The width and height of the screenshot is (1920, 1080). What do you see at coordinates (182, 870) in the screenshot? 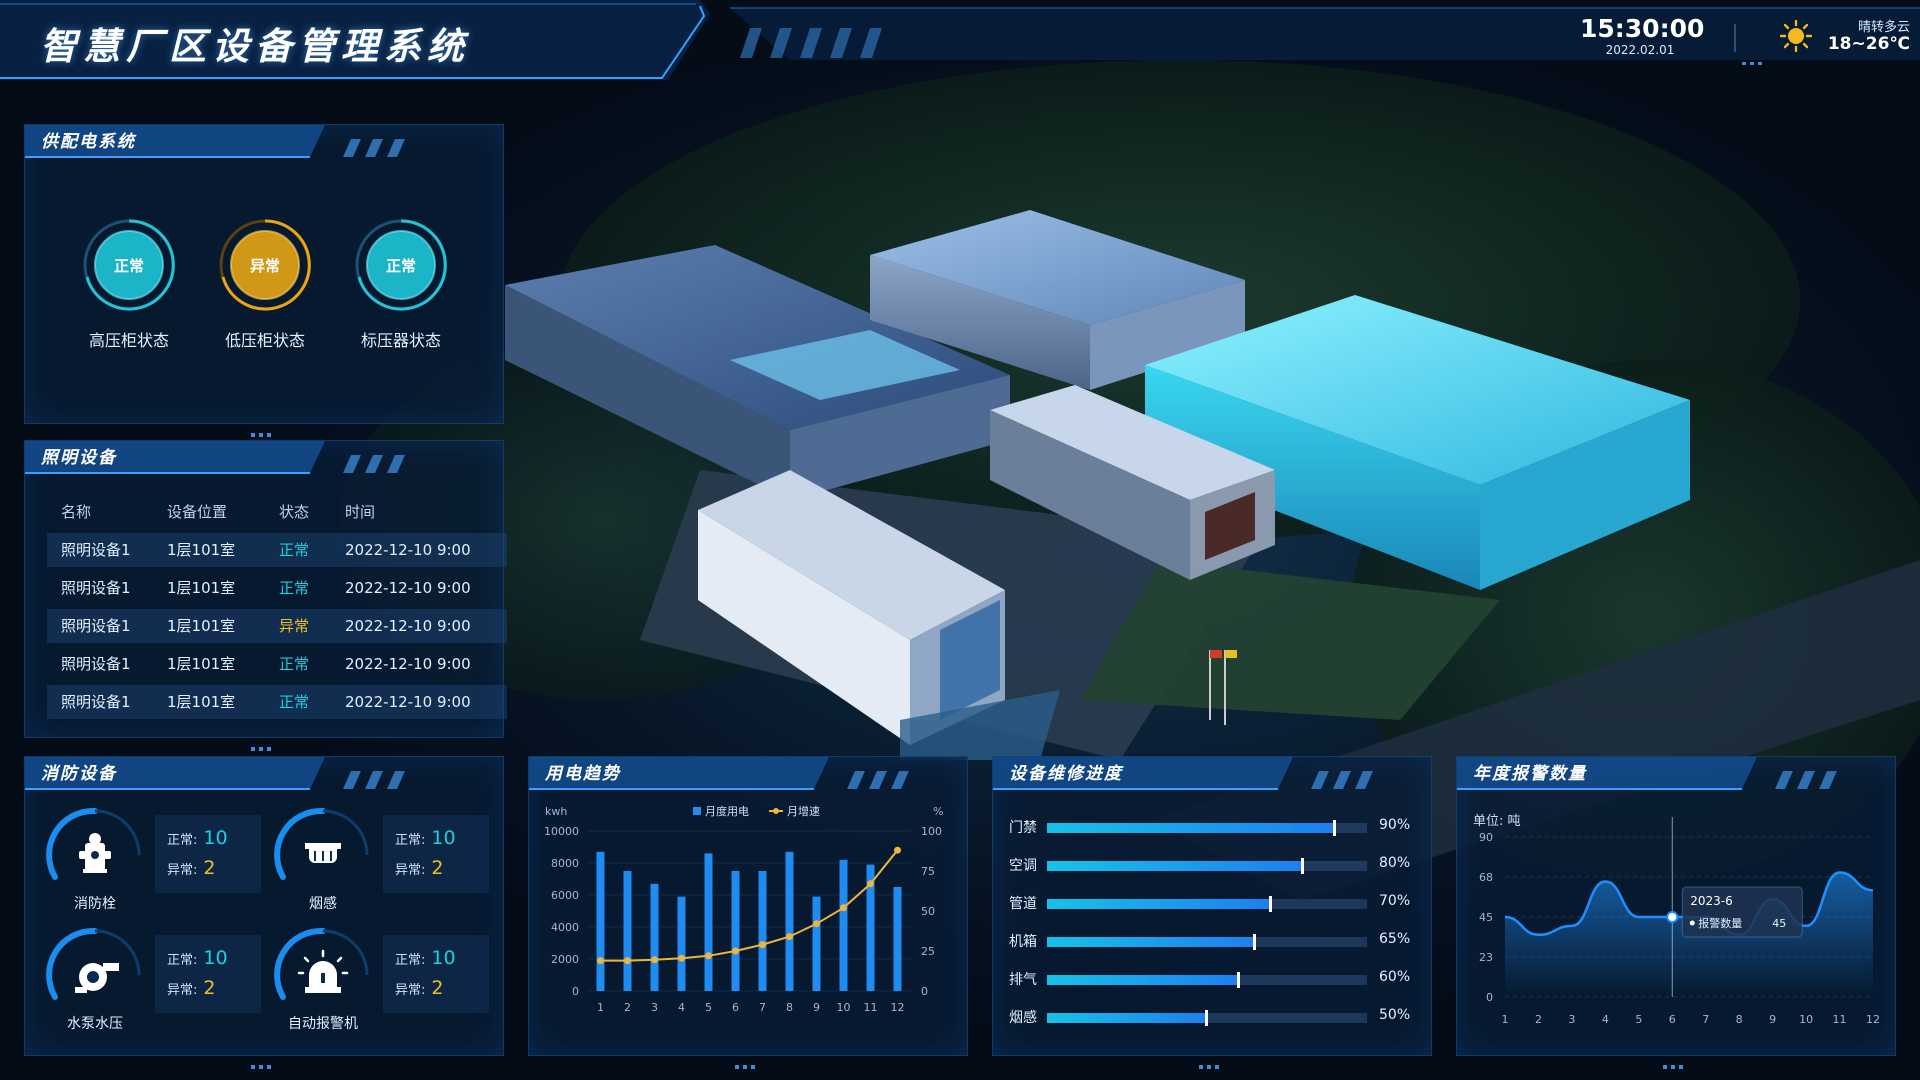
I see `abnormal-label: 异常:` at bounding box center [182, 870].